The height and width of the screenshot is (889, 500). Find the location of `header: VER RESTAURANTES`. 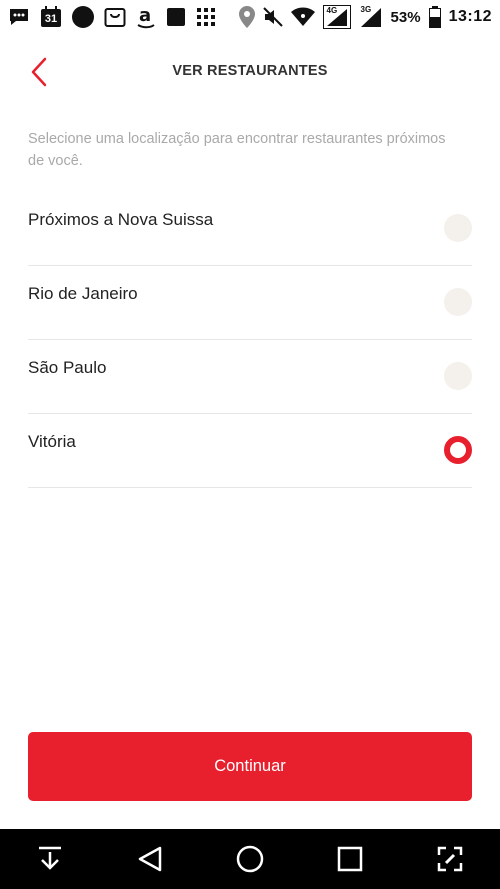

header: VER RESTAURANTES is located at coordinates (250, 72).